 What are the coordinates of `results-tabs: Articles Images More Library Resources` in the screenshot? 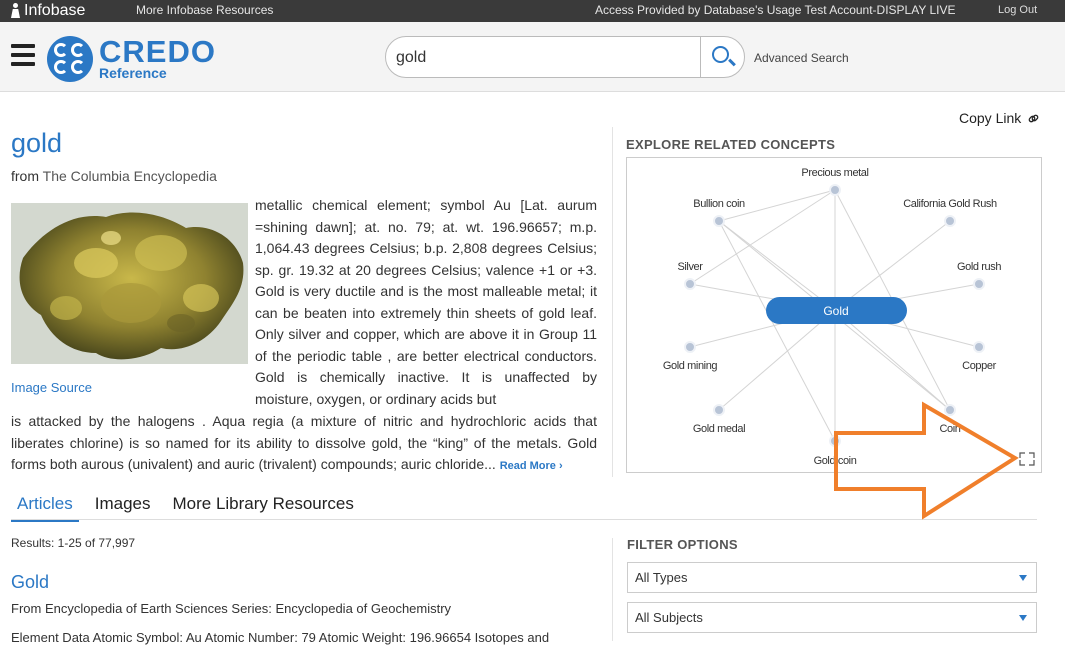 It's located at (190, 508).